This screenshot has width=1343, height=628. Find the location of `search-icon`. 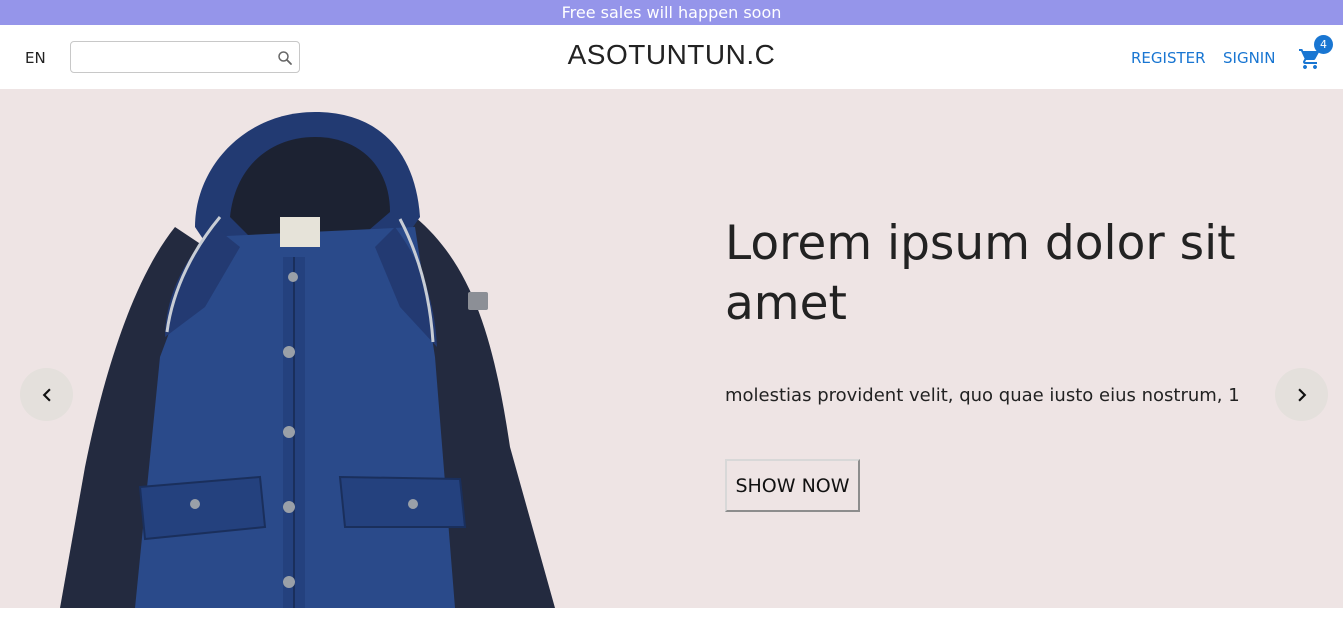

search-icon is located at coordinates (285, 58).